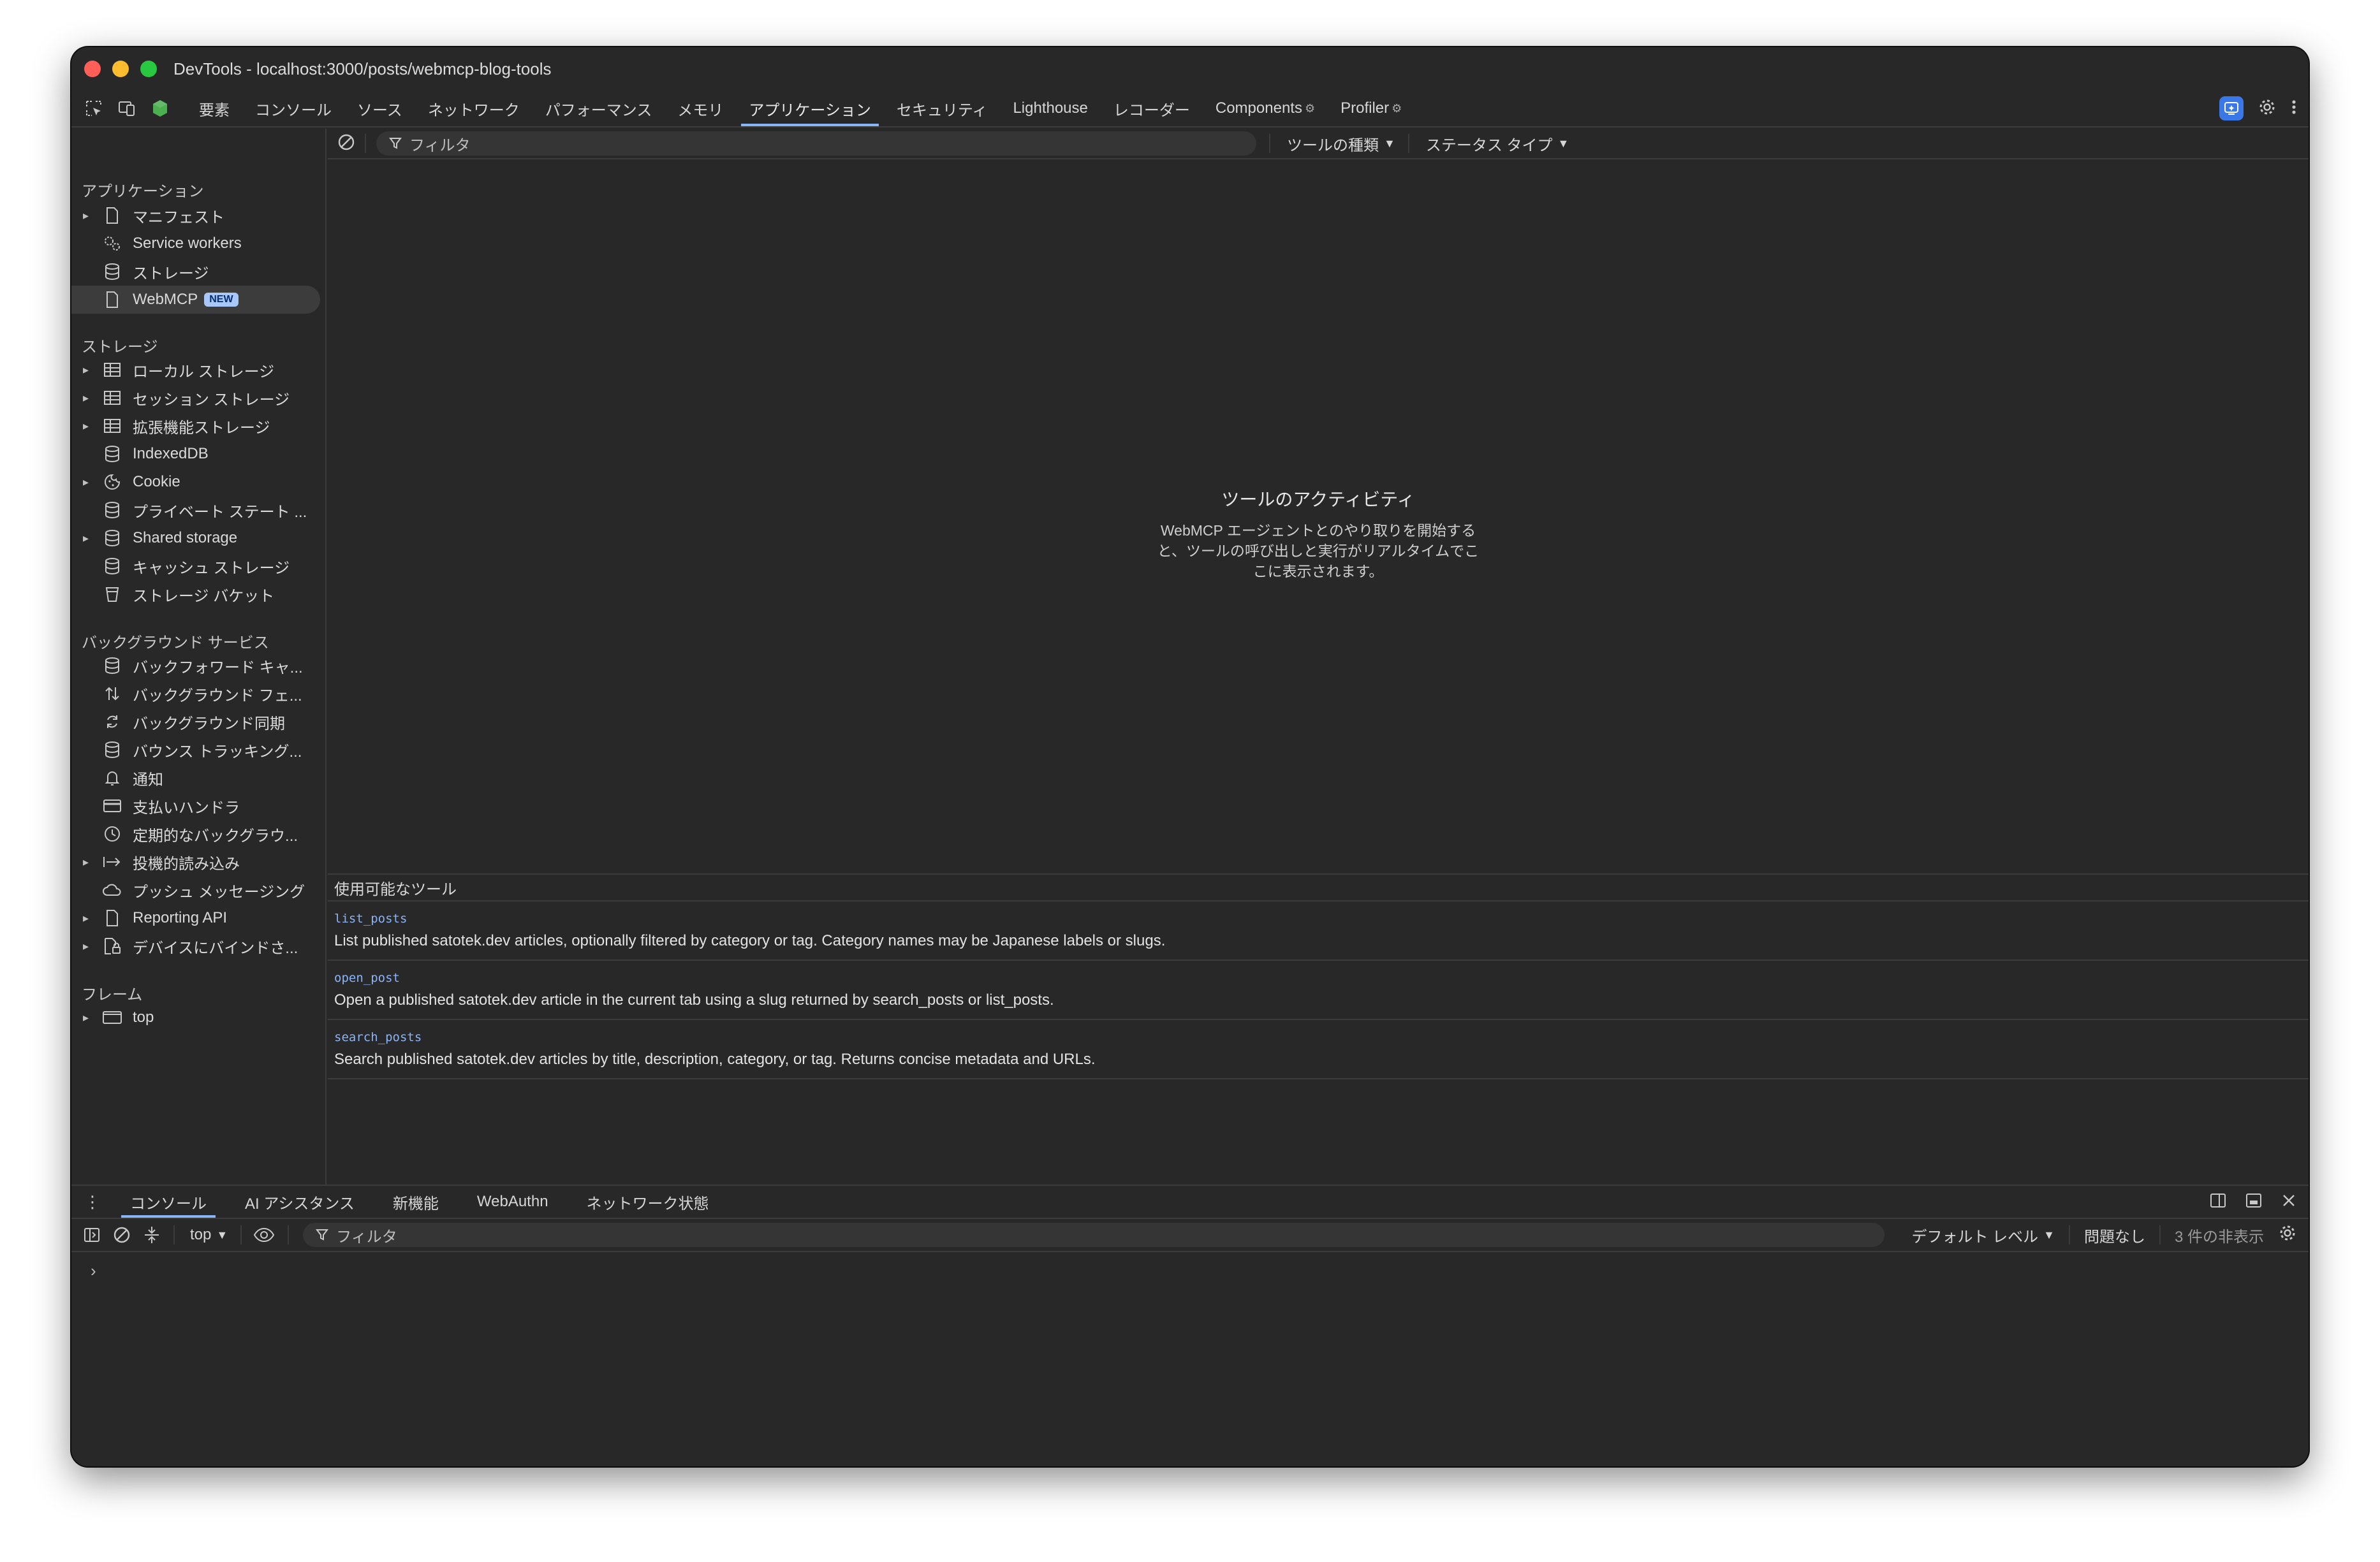 This screenshot has width=2380, height=1562. I want to click on filter-input: フィルタ, so click(816, 143).